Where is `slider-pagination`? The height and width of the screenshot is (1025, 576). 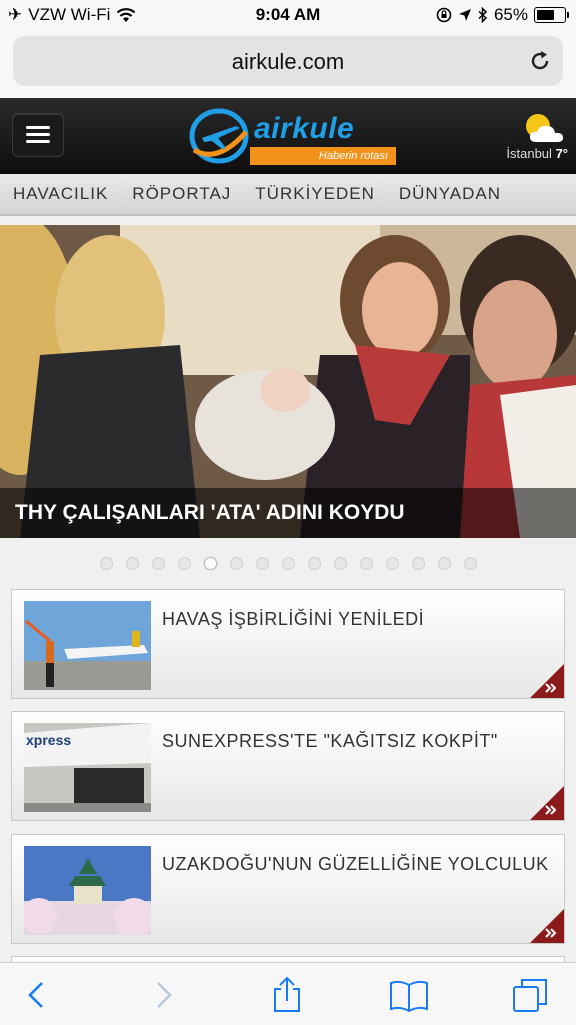 slider-pagination is located at coordinates (288, 565).